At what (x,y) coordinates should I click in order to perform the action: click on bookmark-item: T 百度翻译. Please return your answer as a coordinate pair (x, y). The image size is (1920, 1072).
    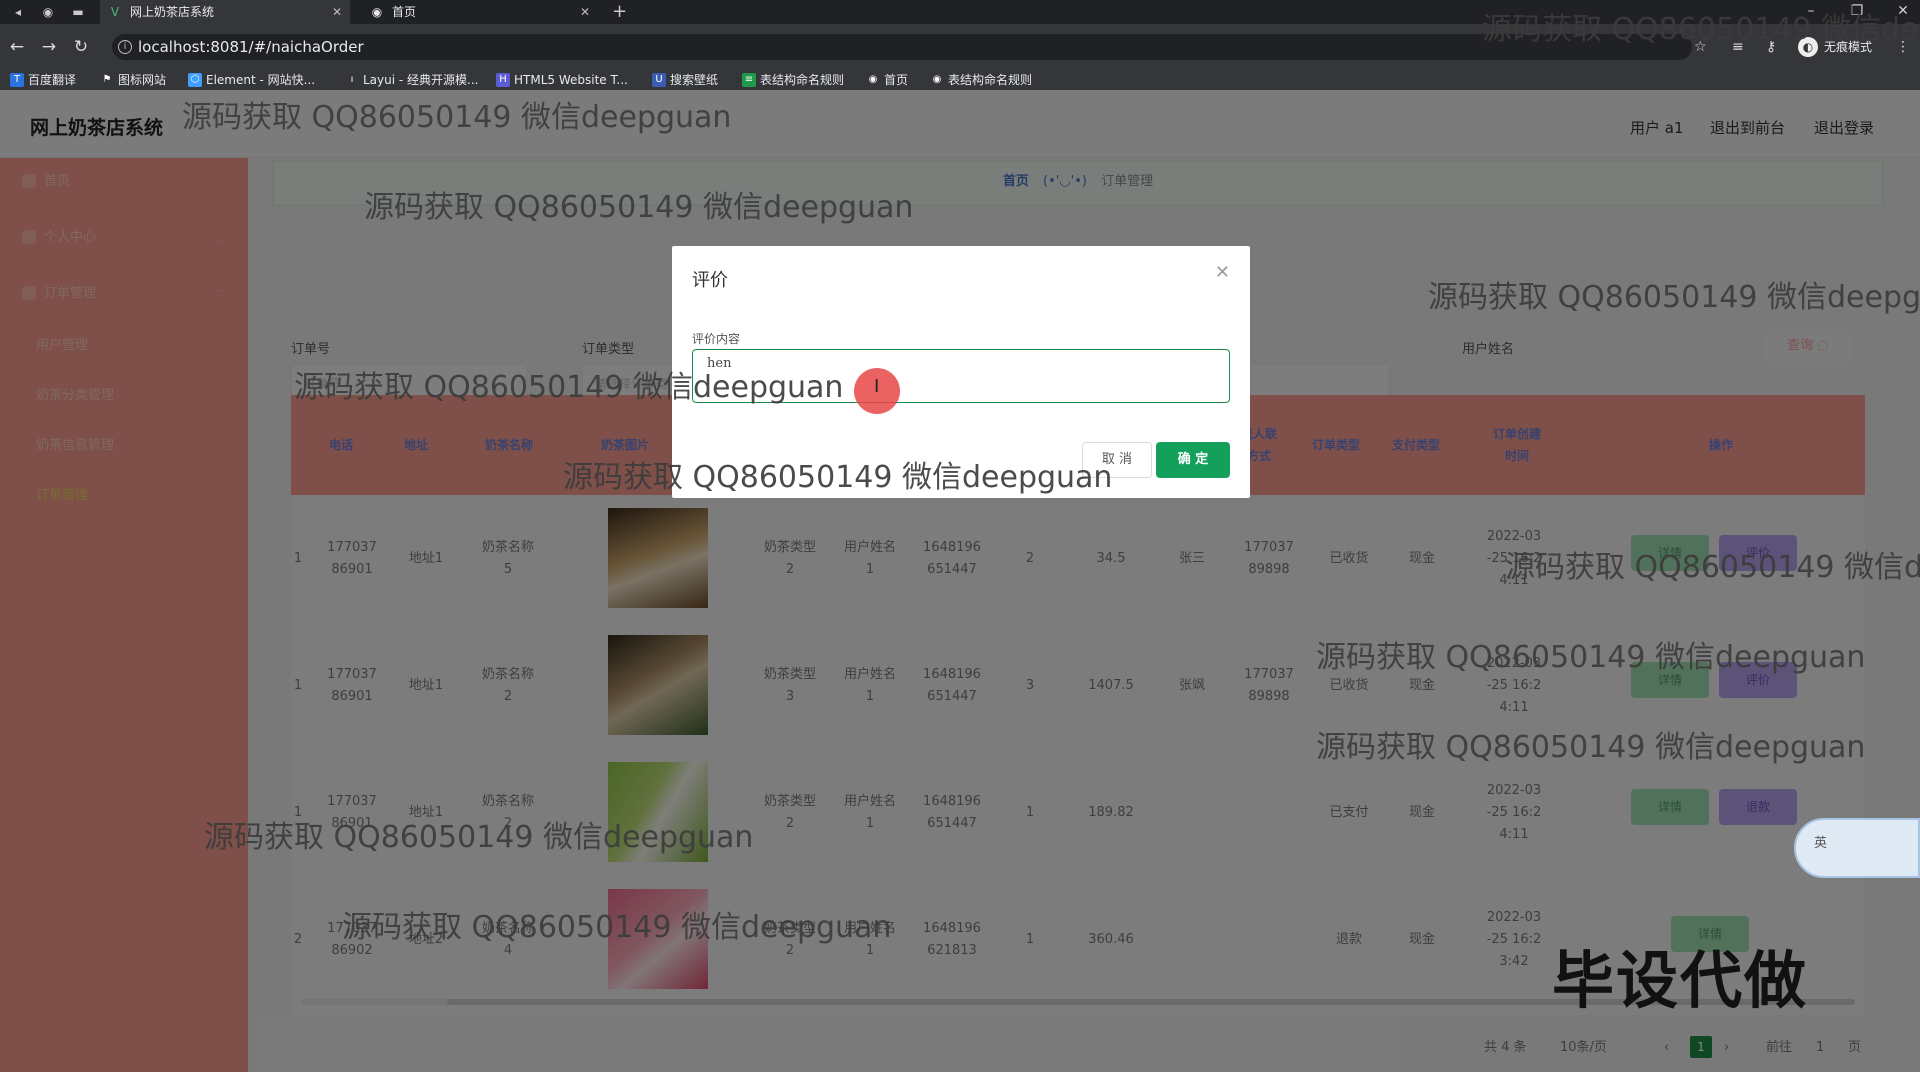
    Looking at the image, I should click on (43, 80).